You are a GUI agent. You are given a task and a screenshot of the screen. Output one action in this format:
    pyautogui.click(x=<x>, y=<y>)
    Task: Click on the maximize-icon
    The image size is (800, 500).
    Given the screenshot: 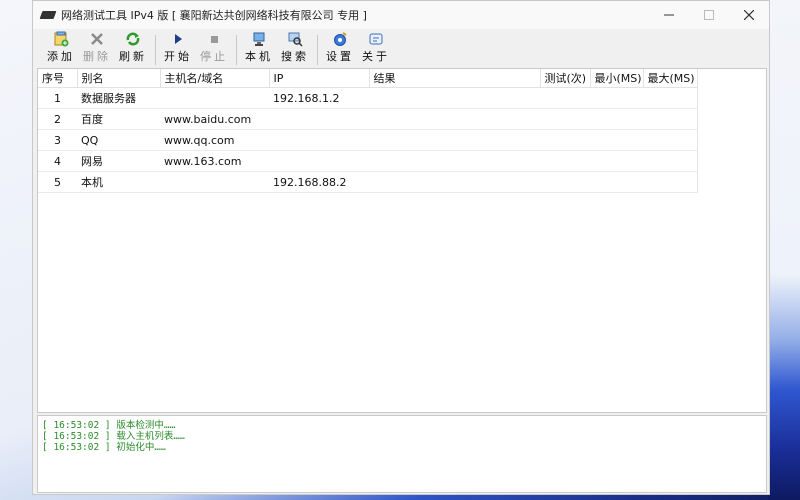 What is the action you would take?
    pyautogui.click(x=709, y=15)
    